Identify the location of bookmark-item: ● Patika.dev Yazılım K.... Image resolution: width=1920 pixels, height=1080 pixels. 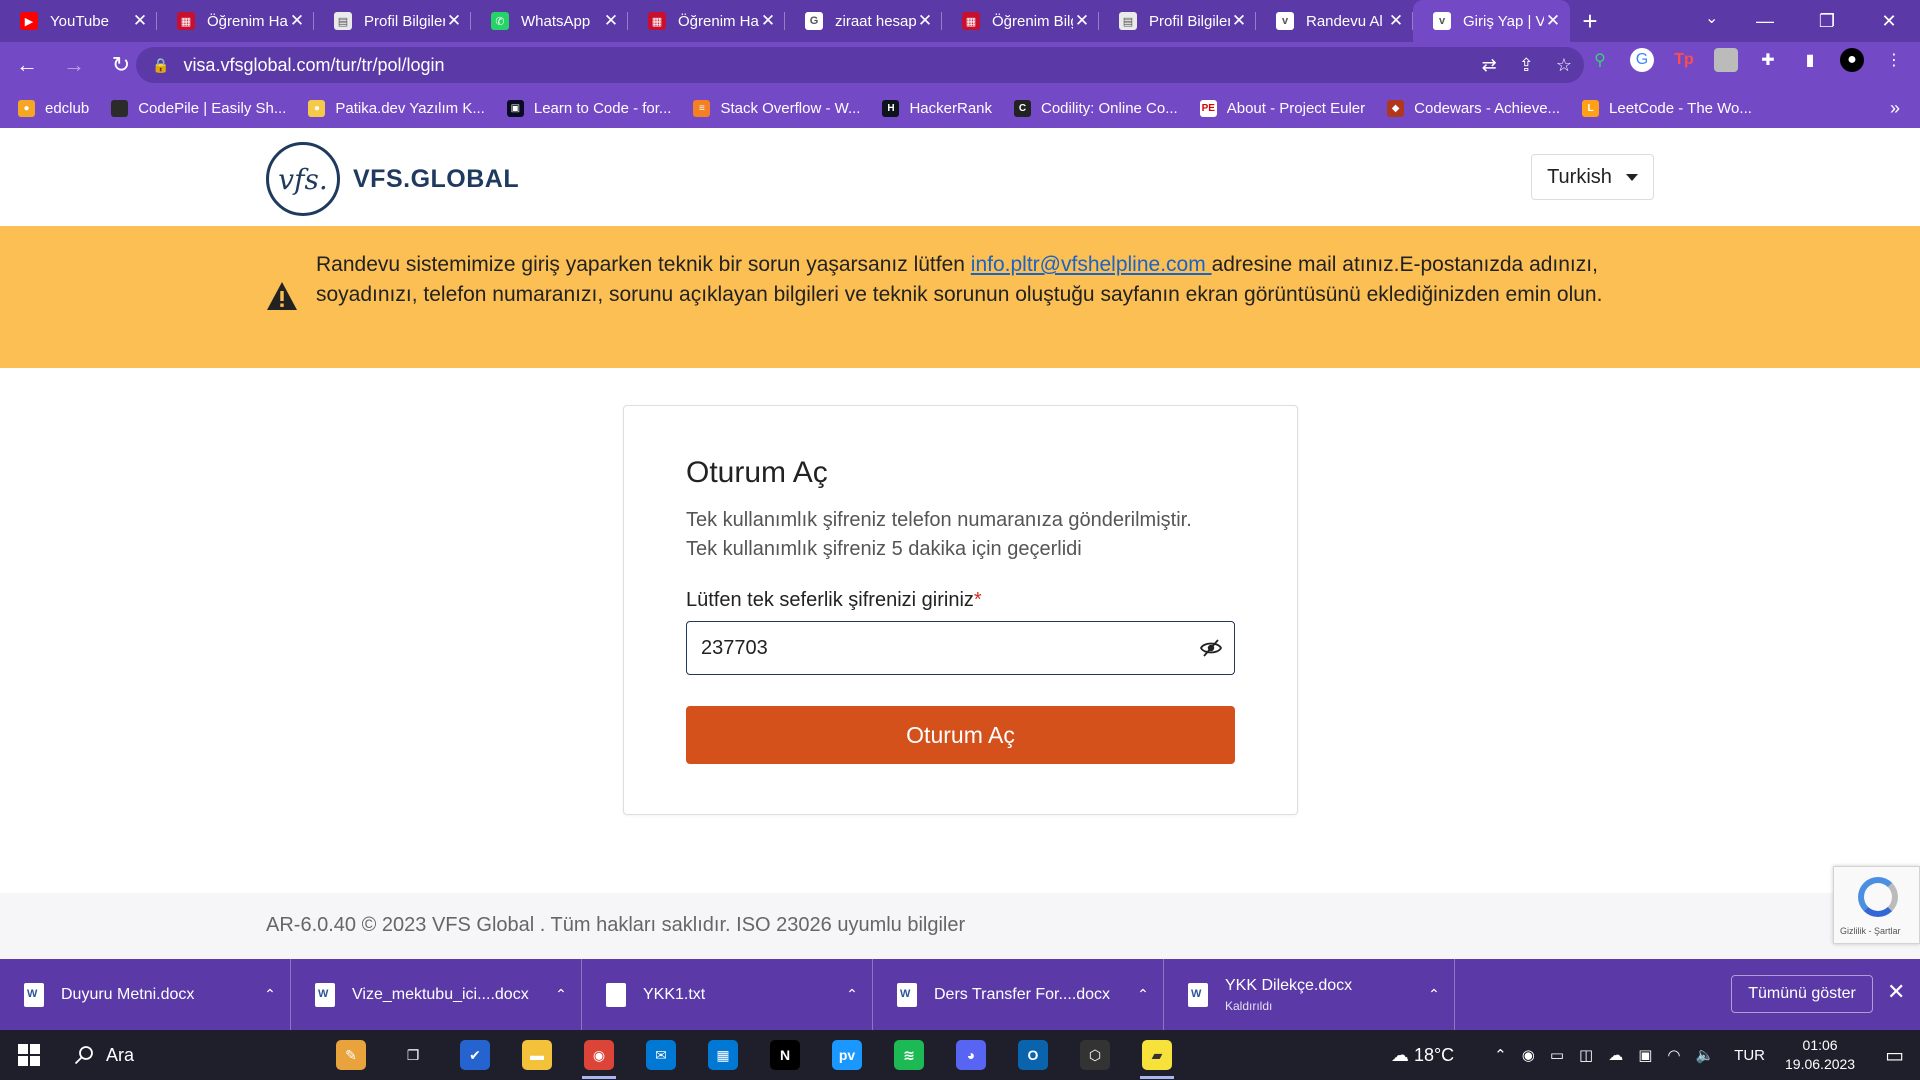
(396, 108).